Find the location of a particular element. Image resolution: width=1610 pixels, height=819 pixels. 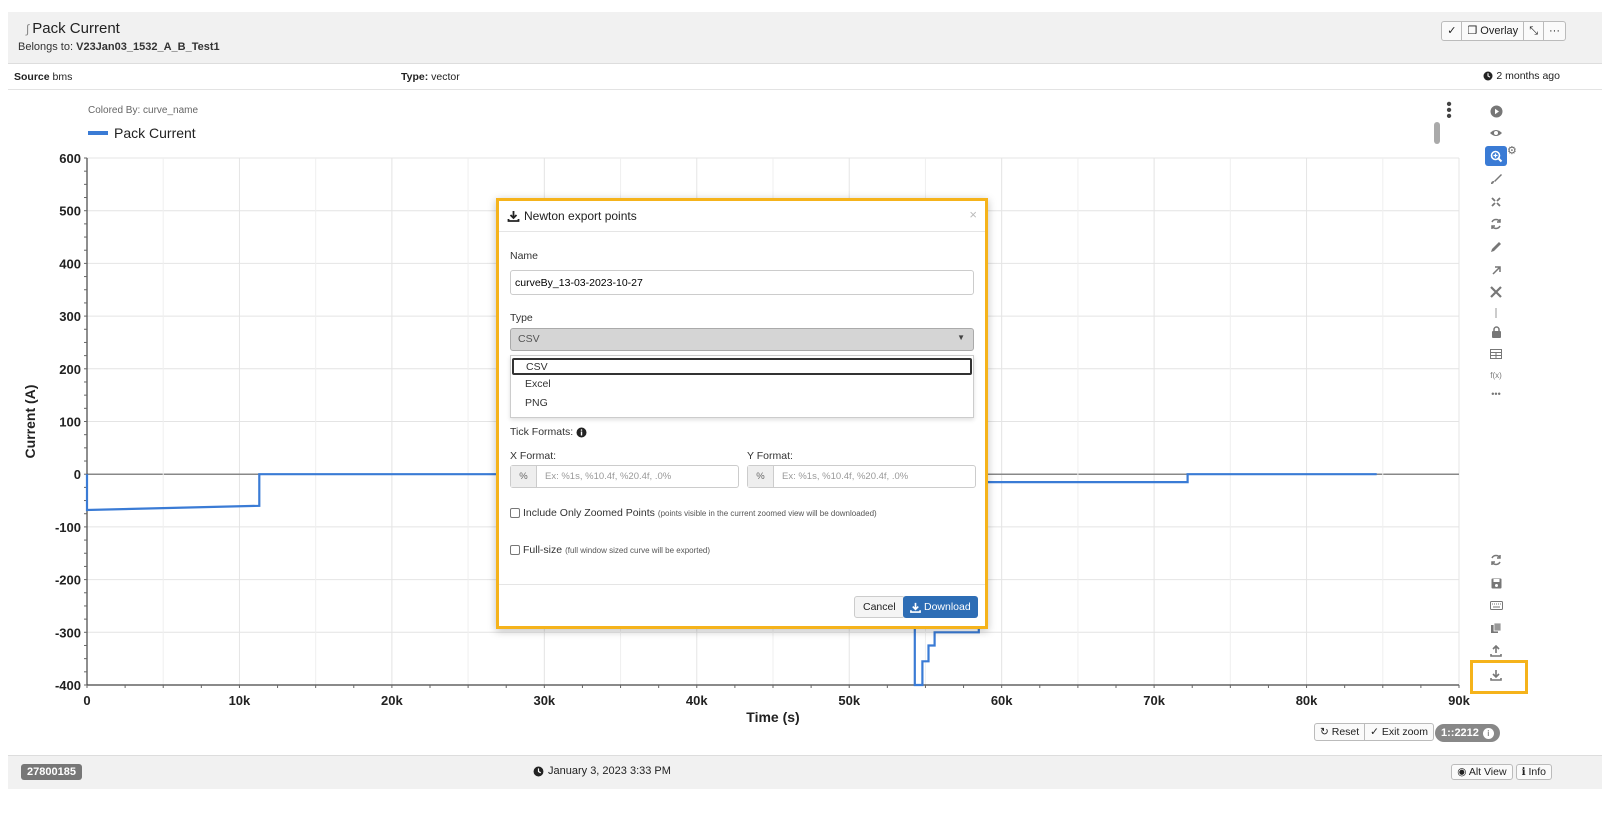

chart-scrollbar is located at coordinates (1437, 133).